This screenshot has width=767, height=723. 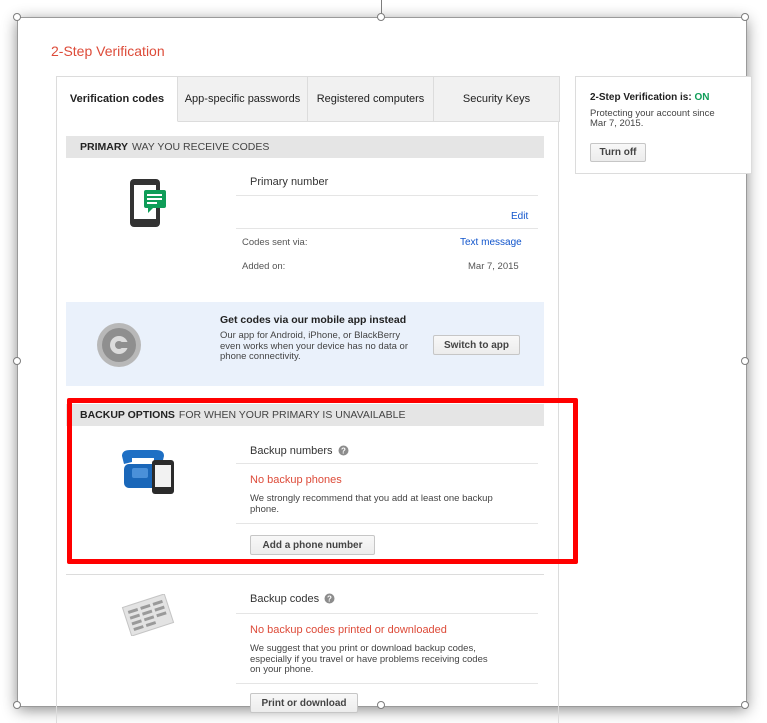 What do you see at coordinates (497, 99) in the screenshot?
I see `tab-security-keys: Security Keys` at bounding box center [497, 99].